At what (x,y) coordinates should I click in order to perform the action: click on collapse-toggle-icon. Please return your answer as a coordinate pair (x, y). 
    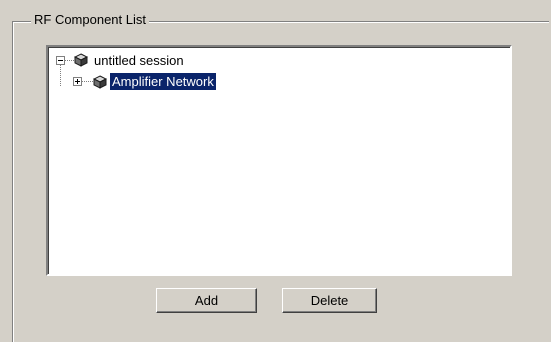
    Looking at the image, I should click on (60, 60).